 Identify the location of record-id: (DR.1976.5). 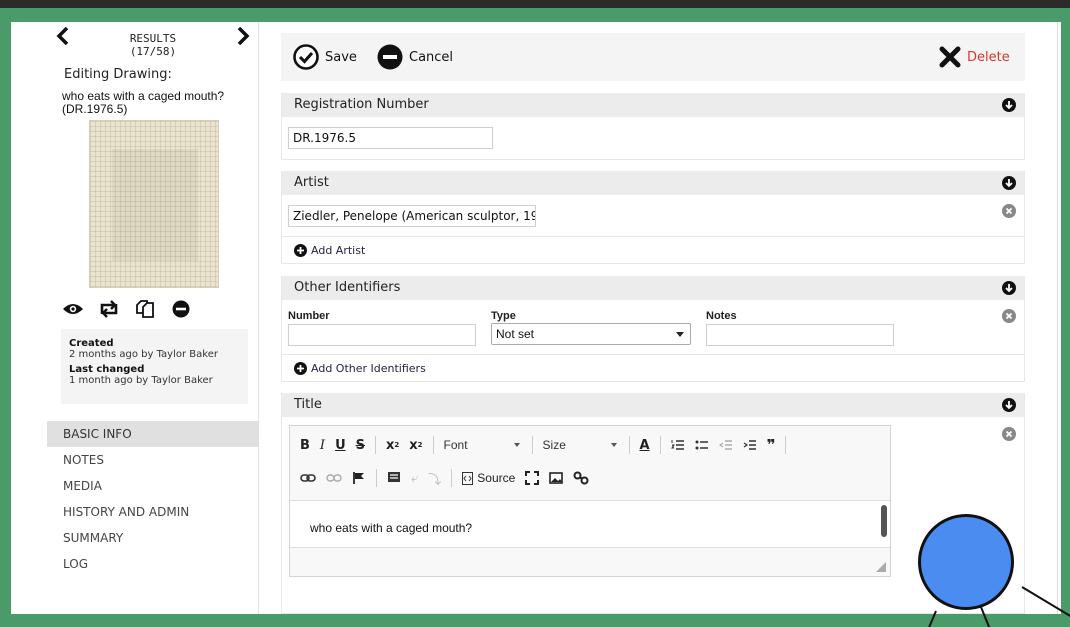
(95, 109).